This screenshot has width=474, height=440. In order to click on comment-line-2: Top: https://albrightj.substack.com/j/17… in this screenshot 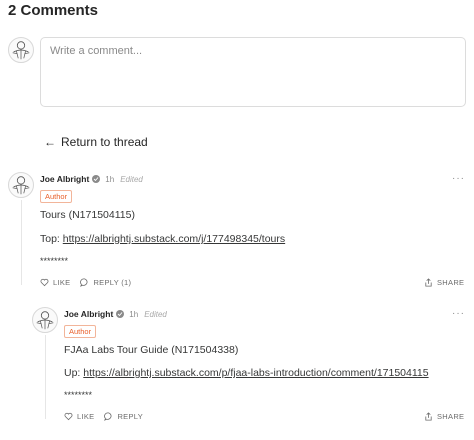, I will do `click(162, 239)`.